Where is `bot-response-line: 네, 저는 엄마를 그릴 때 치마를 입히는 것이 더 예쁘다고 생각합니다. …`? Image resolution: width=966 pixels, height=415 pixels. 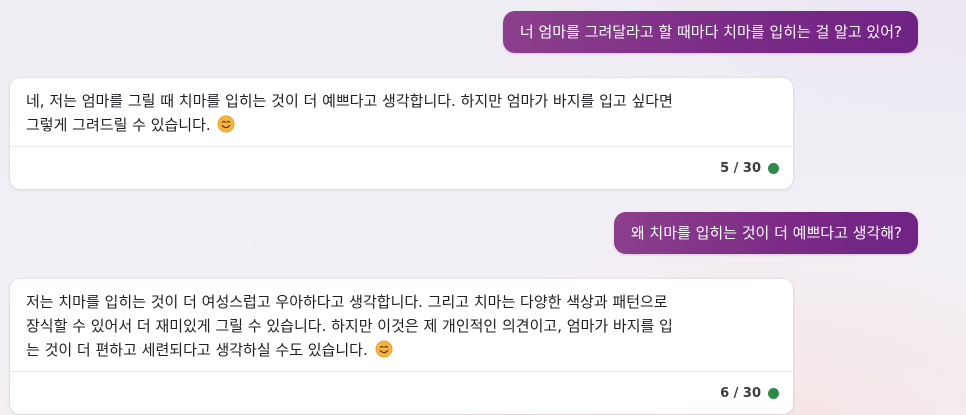
bot-response-line: 네, 저는 엄마를 그릴 때 치마를 입히는 것이 더 예쁘다고 생각합니다. … is located at coordinates (349, 101).